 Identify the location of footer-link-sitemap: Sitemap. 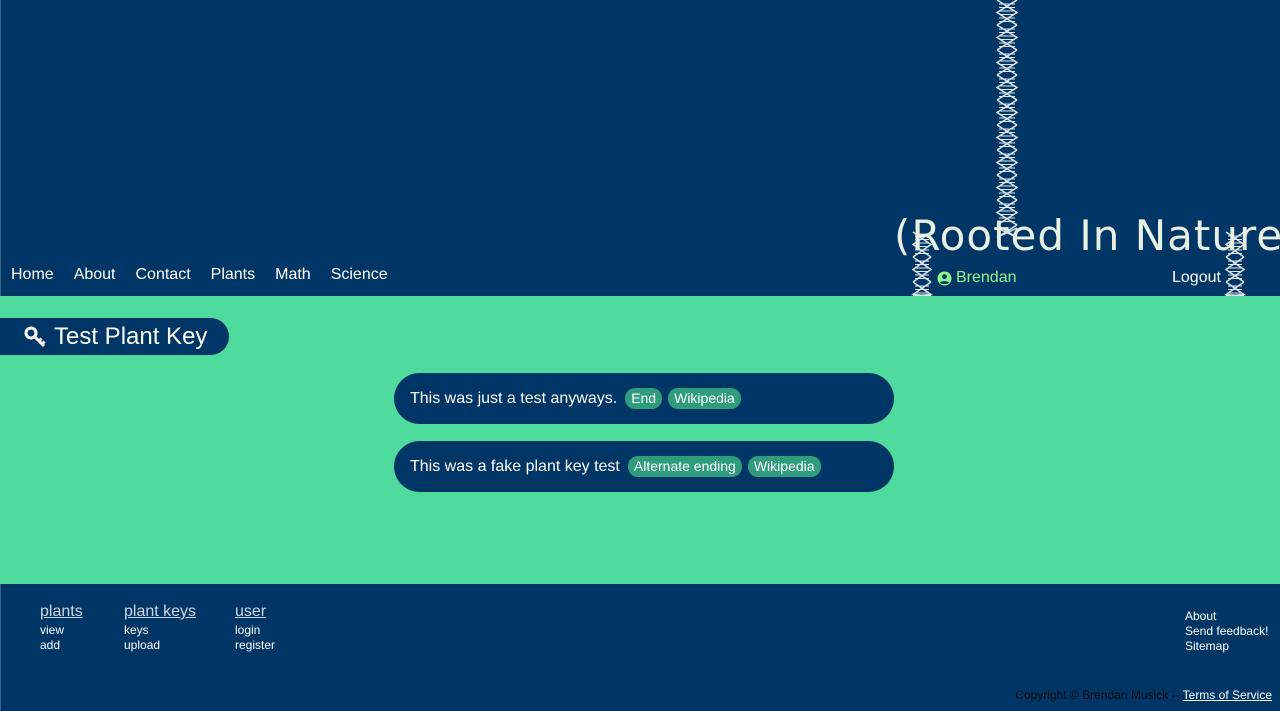
(1226, 646).